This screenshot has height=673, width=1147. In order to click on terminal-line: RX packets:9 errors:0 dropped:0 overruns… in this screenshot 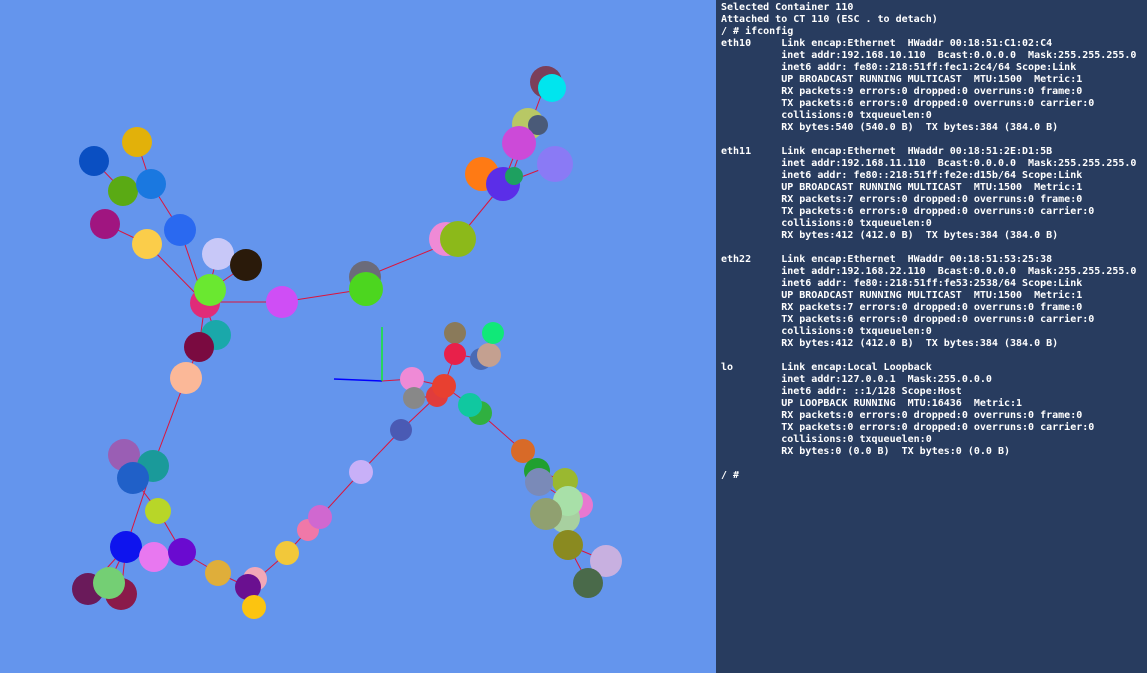, I will do `click(902, 91)`.